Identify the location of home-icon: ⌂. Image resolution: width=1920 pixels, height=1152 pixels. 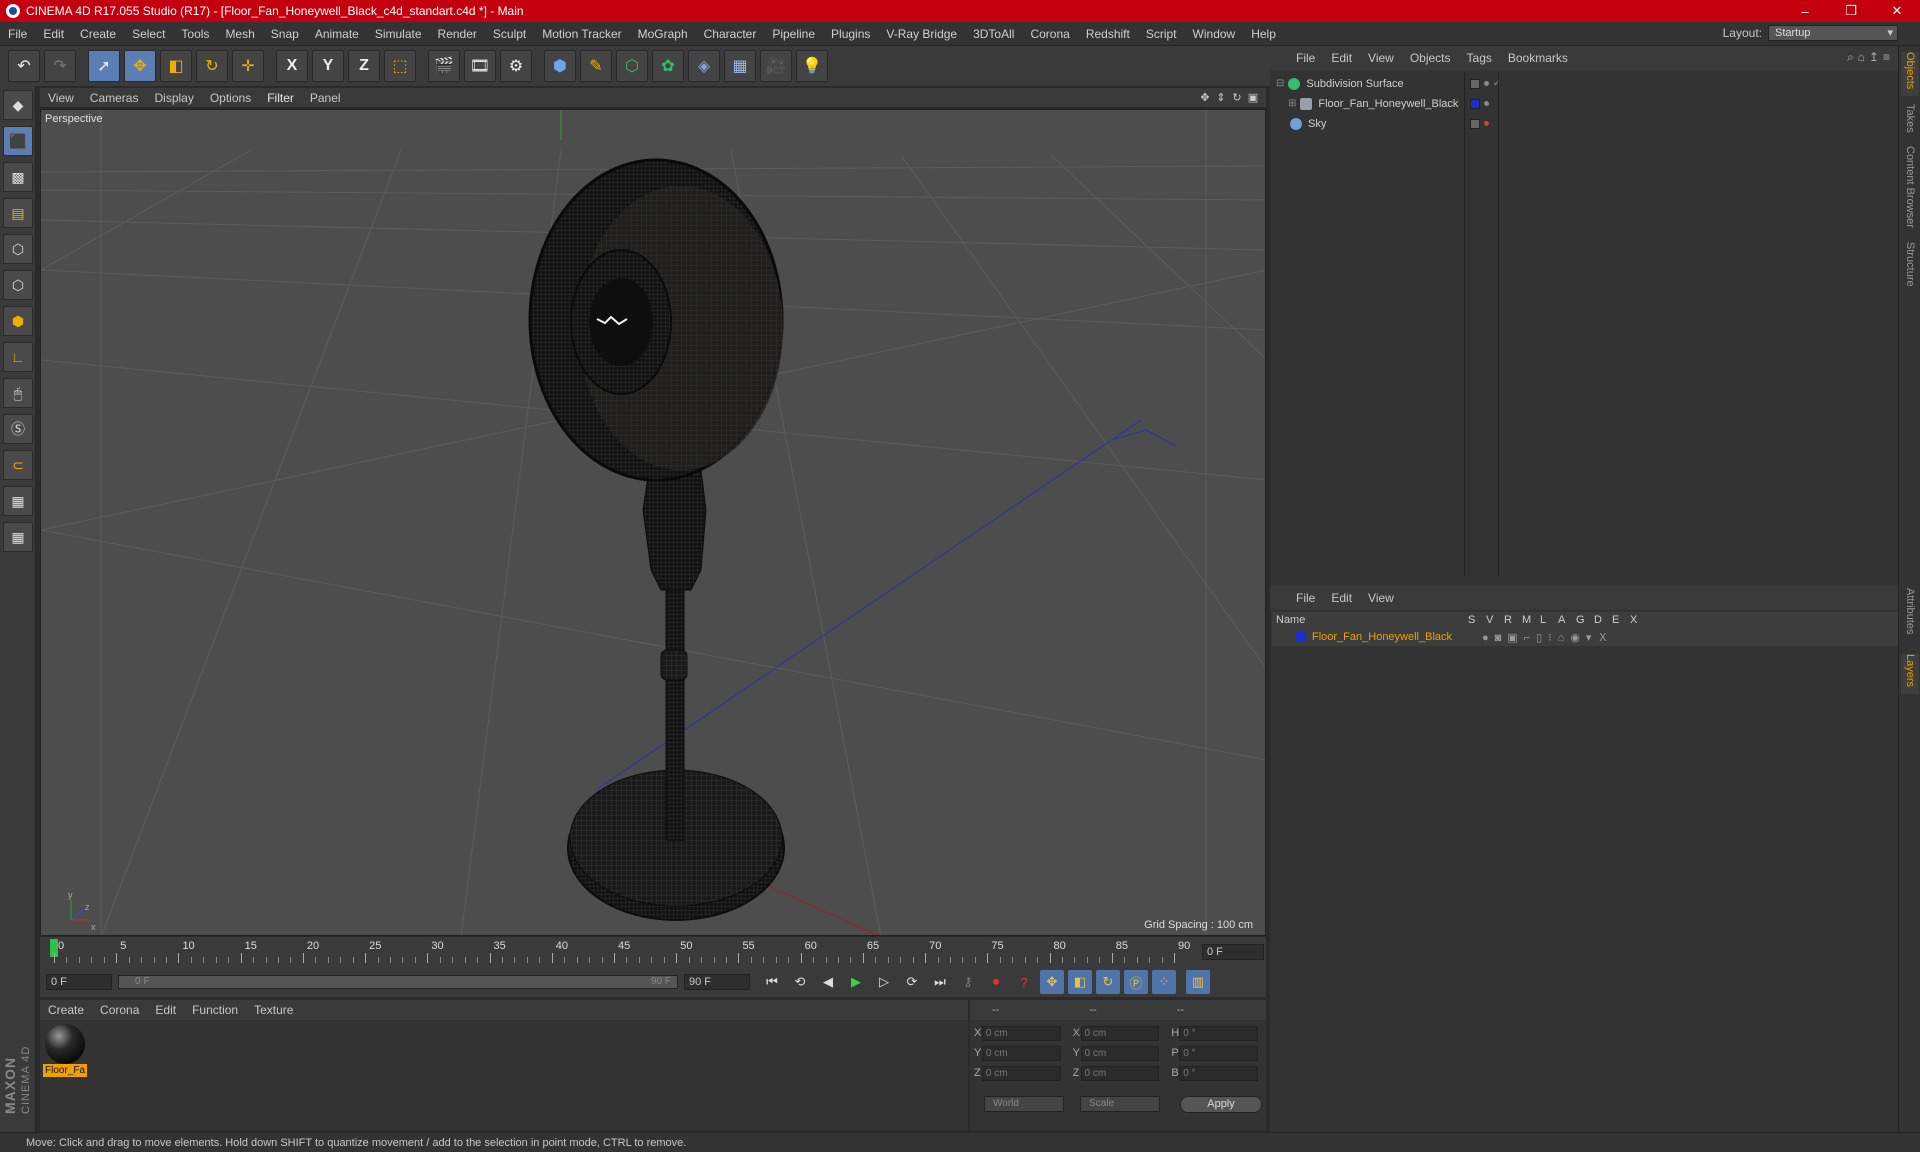
(1861, 57).